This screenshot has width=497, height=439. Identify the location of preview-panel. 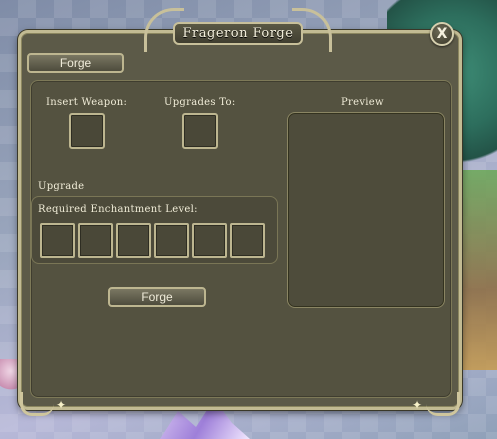
(366, 210).